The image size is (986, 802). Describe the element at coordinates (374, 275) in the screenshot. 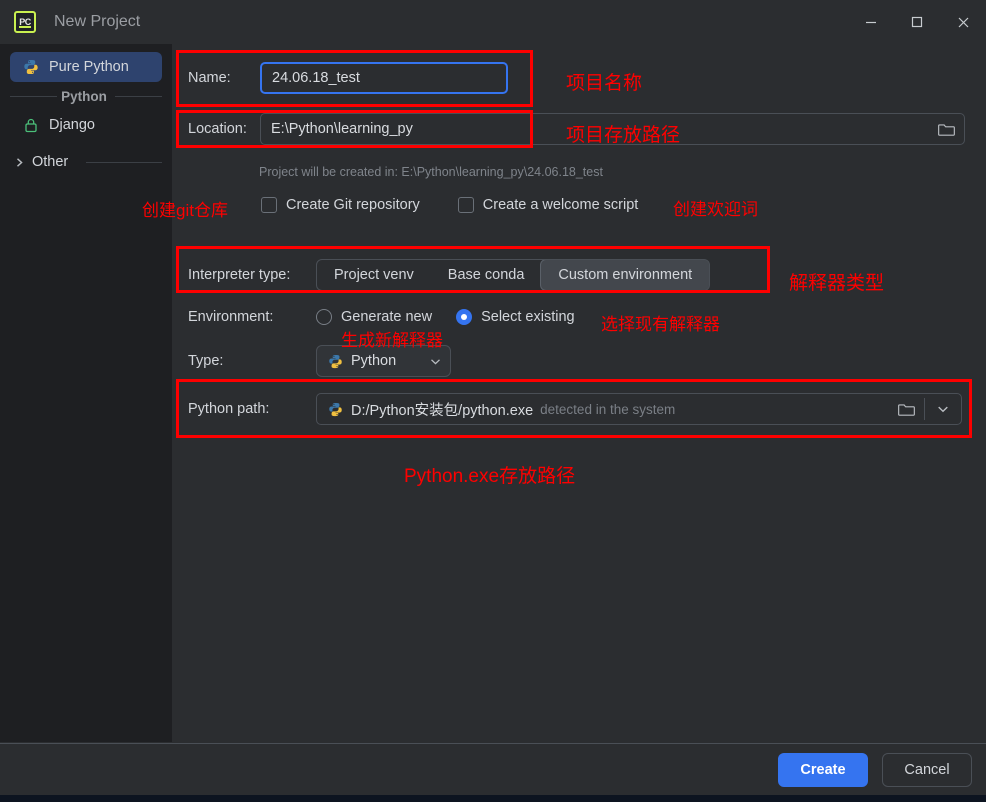

I see `segment-project-venv: Project venv` at that location.